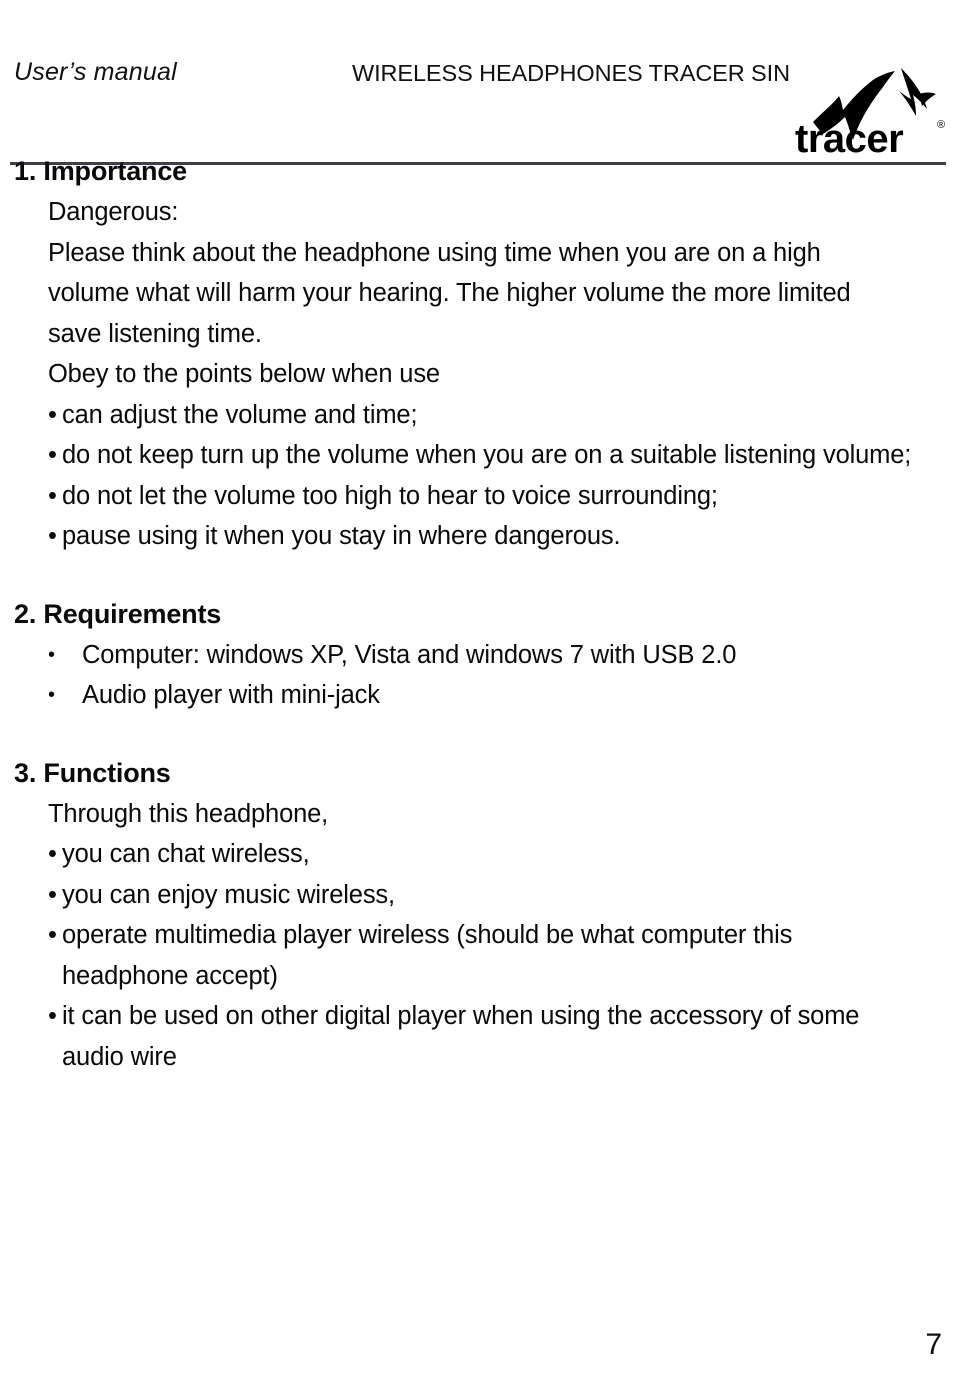 This screenshot has height=1384, width=960. I want to click on subheading-dangerous: Dangerous:, so click(113, 212).